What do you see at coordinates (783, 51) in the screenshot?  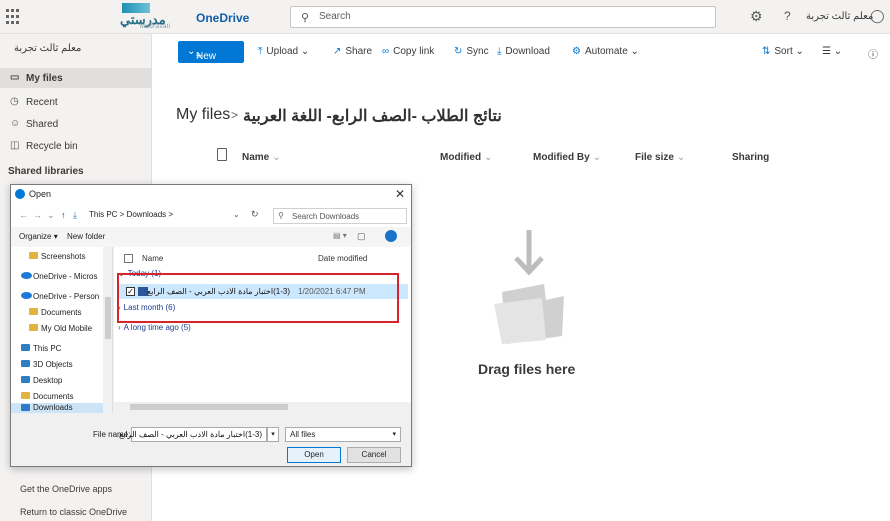 I see `sort-button: ⇅ Sort ⌄` at bounding box center [783, 51].